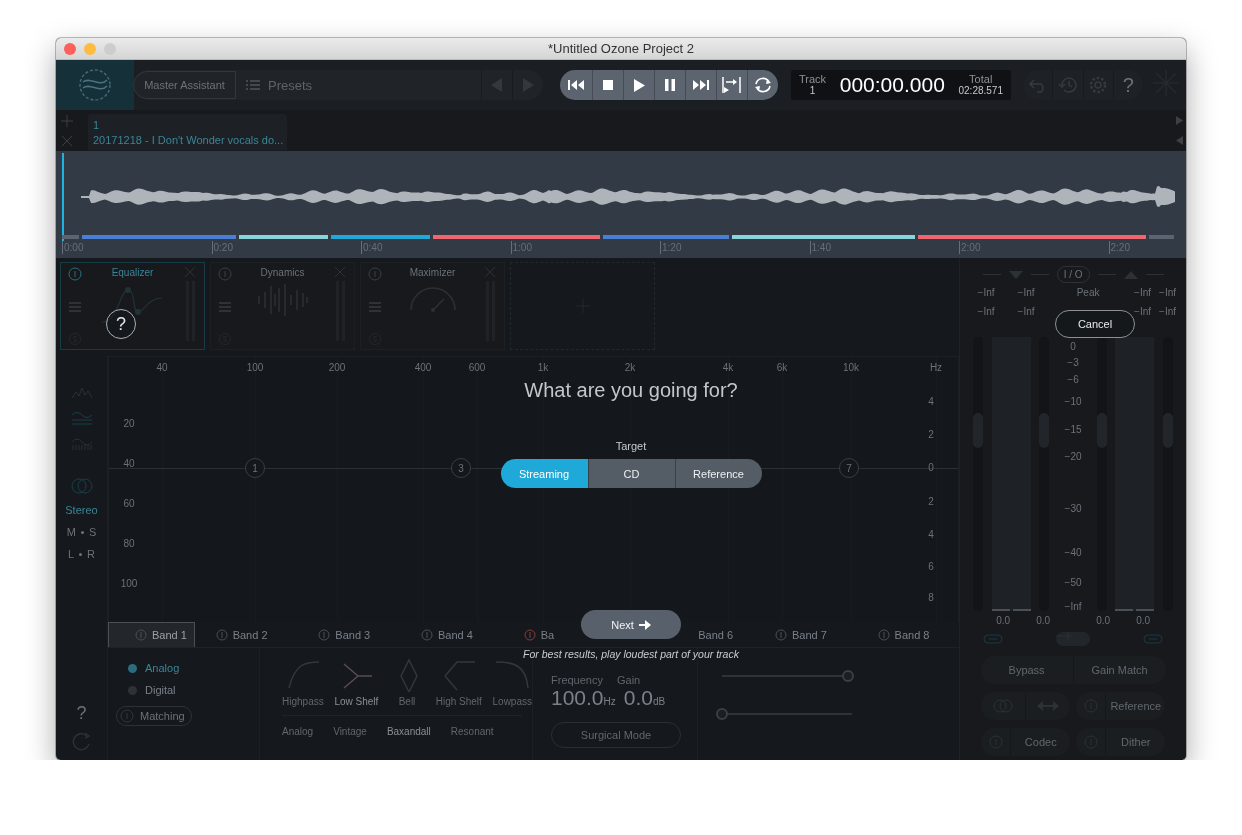 The image size is (1242, 835). I want to click on filter-type-option: Resonant, so click(472, 731).